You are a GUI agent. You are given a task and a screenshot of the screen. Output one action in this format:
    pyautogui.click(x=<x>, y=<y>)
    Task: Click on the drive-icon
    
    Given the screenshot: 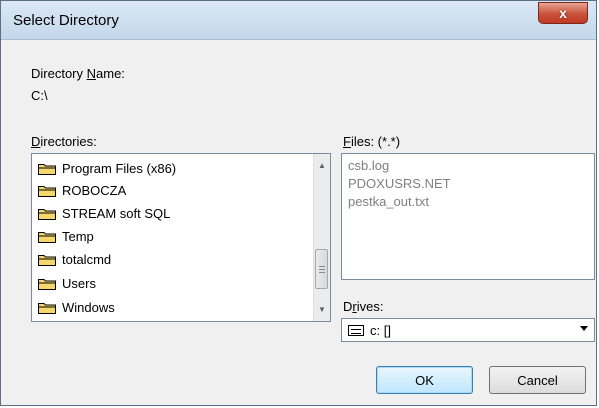 What is the action you would take?
    pyautogui.click(x=356, y=330)
    